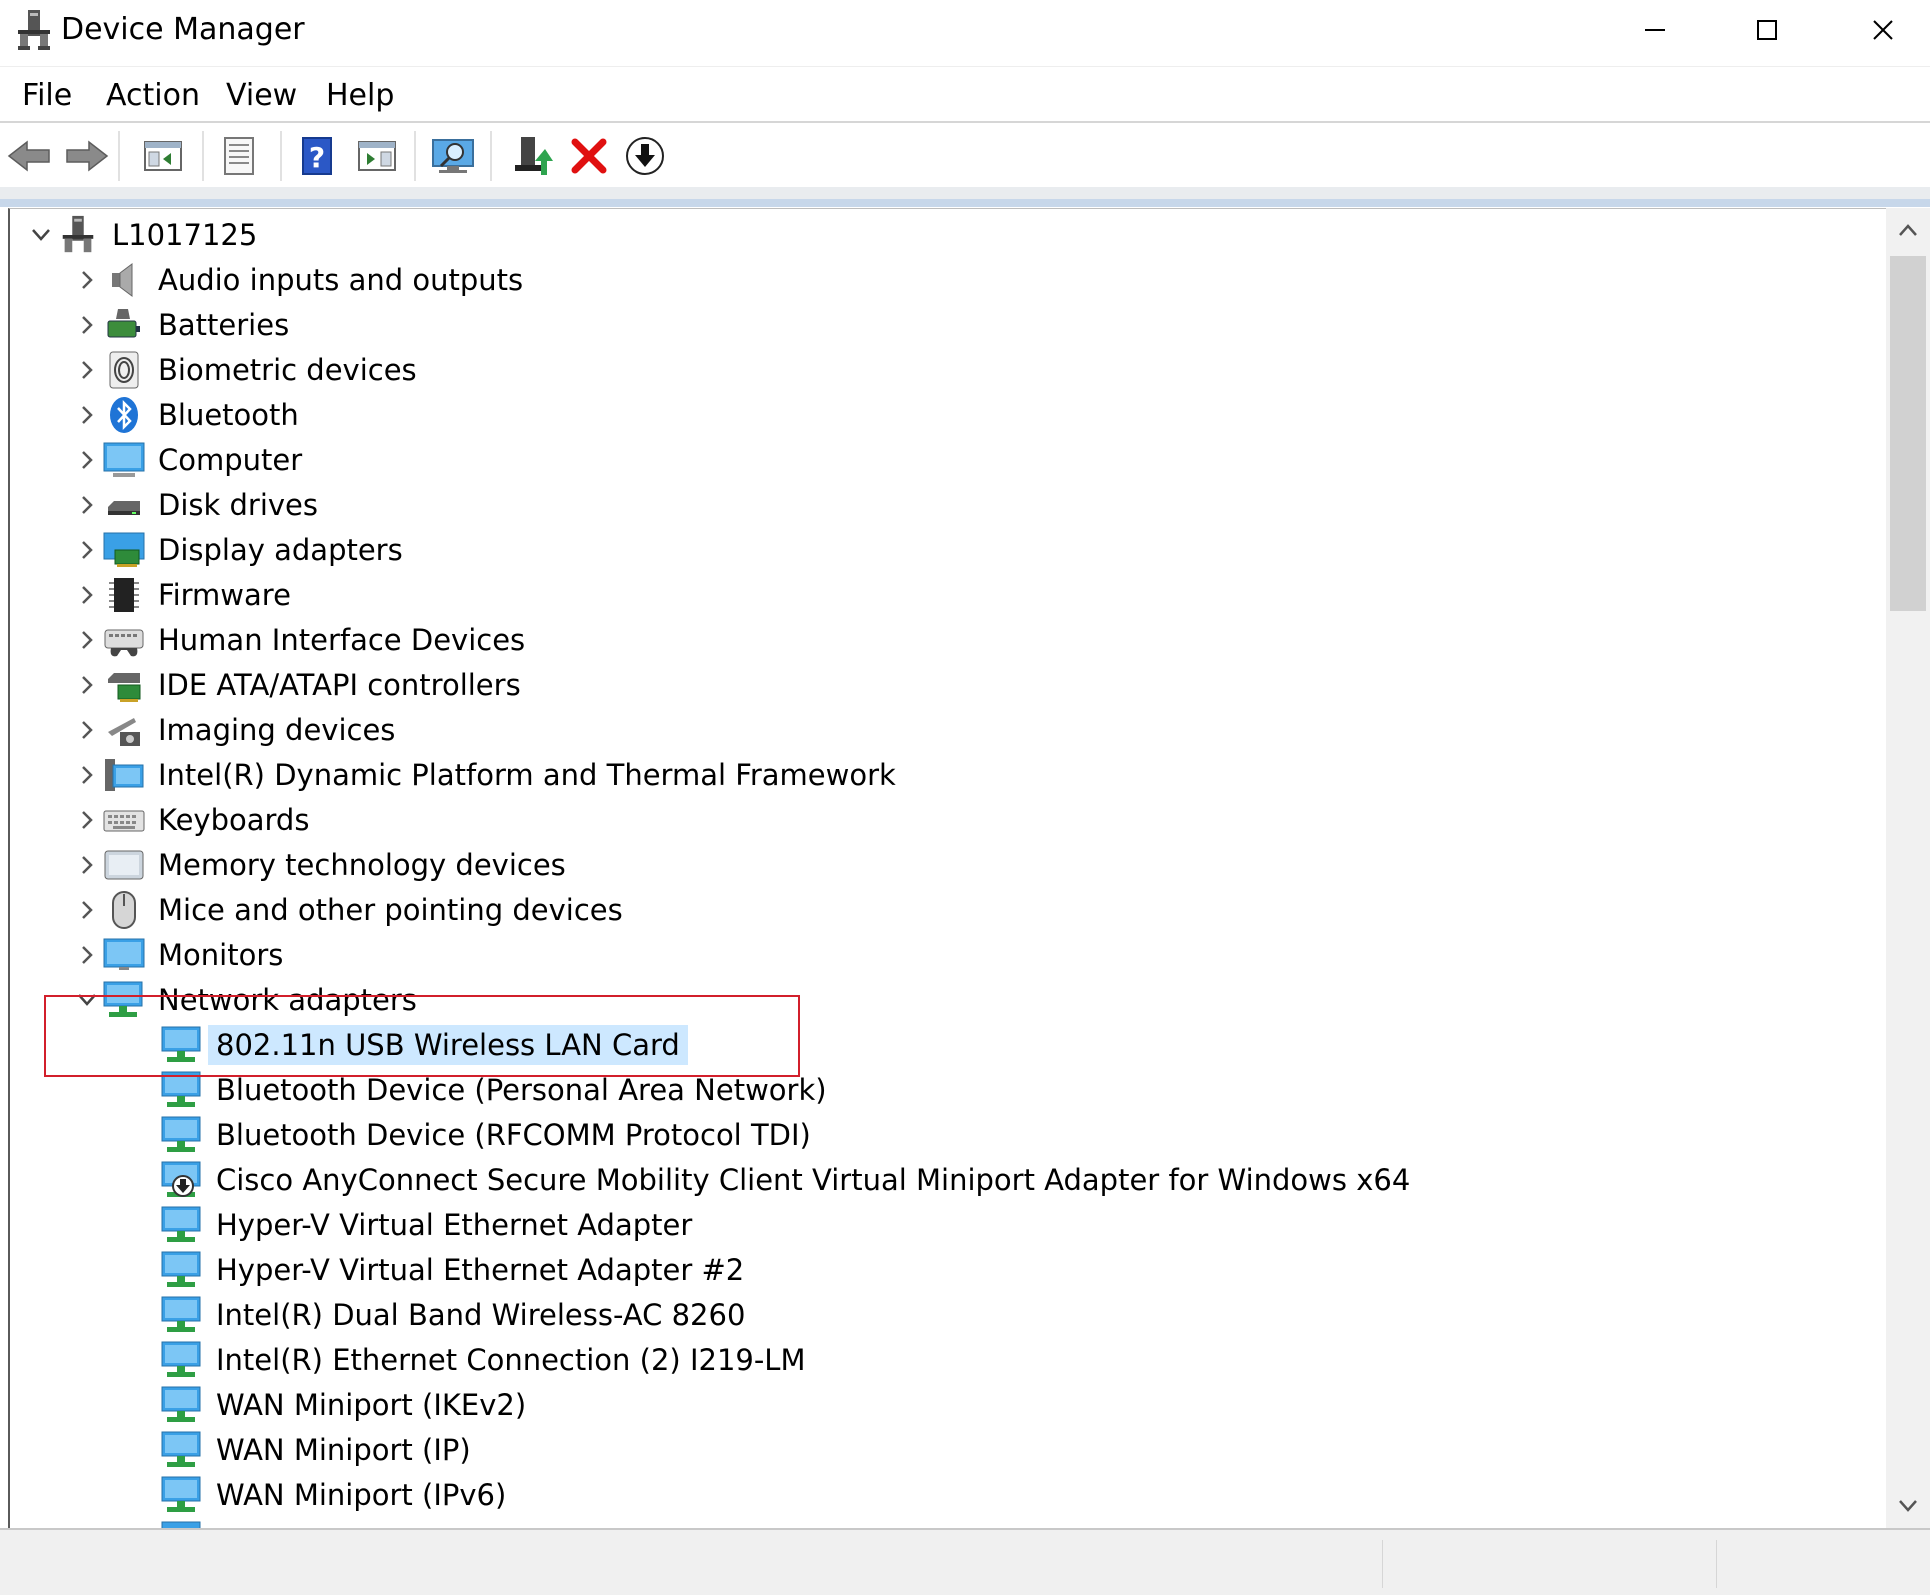 Image resolution: width=1930 pixels, height=1595 pixels. Describe the element at coordinates (199, 505) in the screenshot. I see `category-disk-drives: Disk drives` at that location.